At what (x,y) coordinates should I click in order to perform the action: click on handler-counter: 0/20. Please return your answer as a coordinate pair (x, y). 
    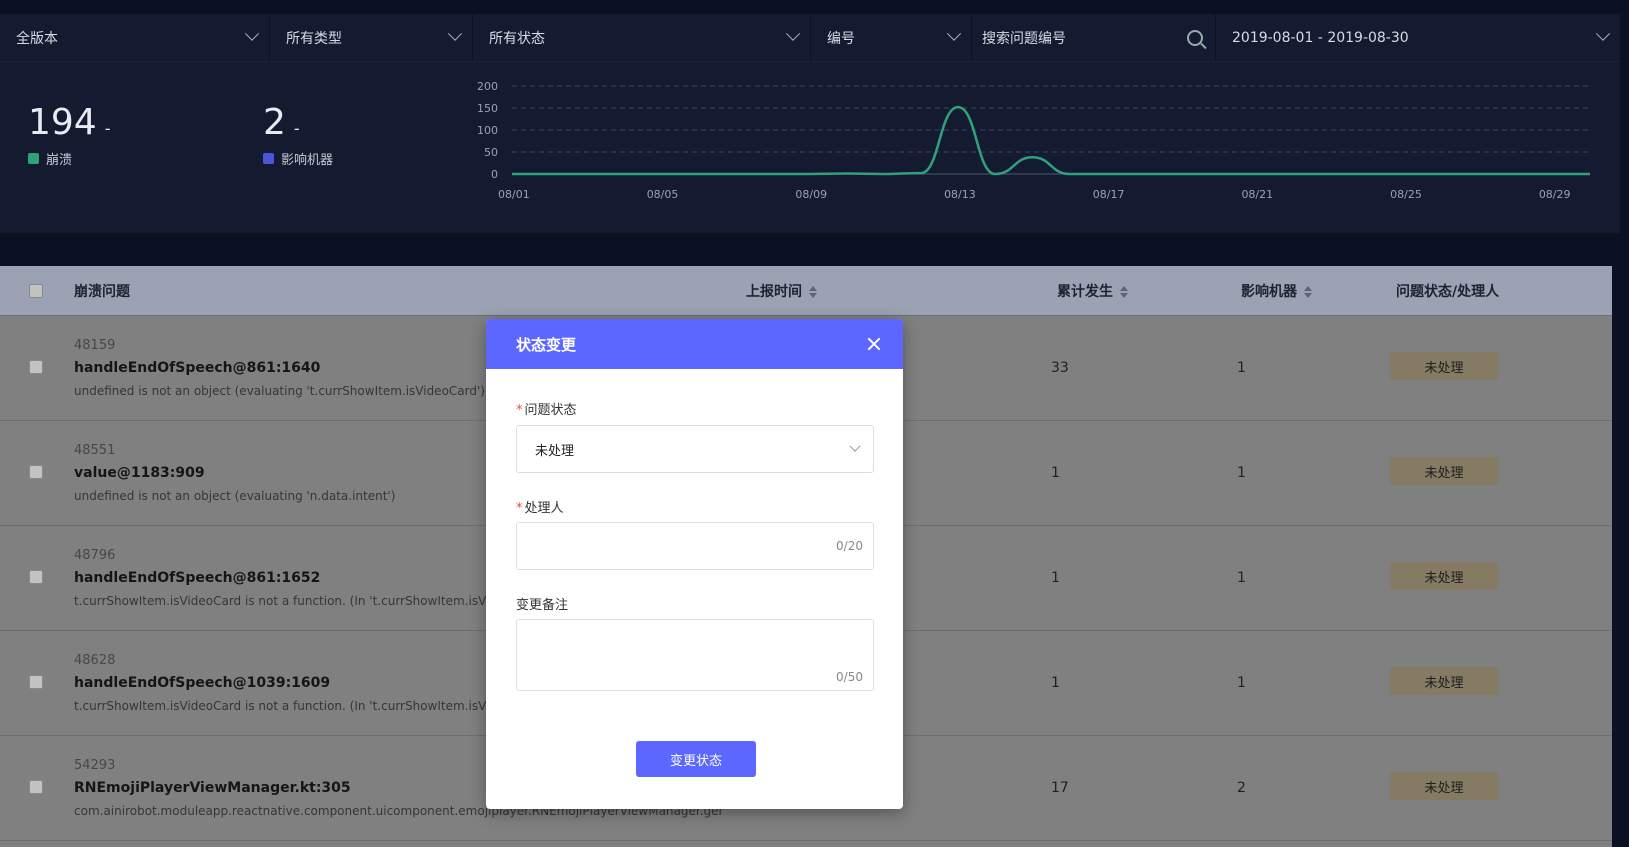
    Looking at the image, I should click on (849, 546).